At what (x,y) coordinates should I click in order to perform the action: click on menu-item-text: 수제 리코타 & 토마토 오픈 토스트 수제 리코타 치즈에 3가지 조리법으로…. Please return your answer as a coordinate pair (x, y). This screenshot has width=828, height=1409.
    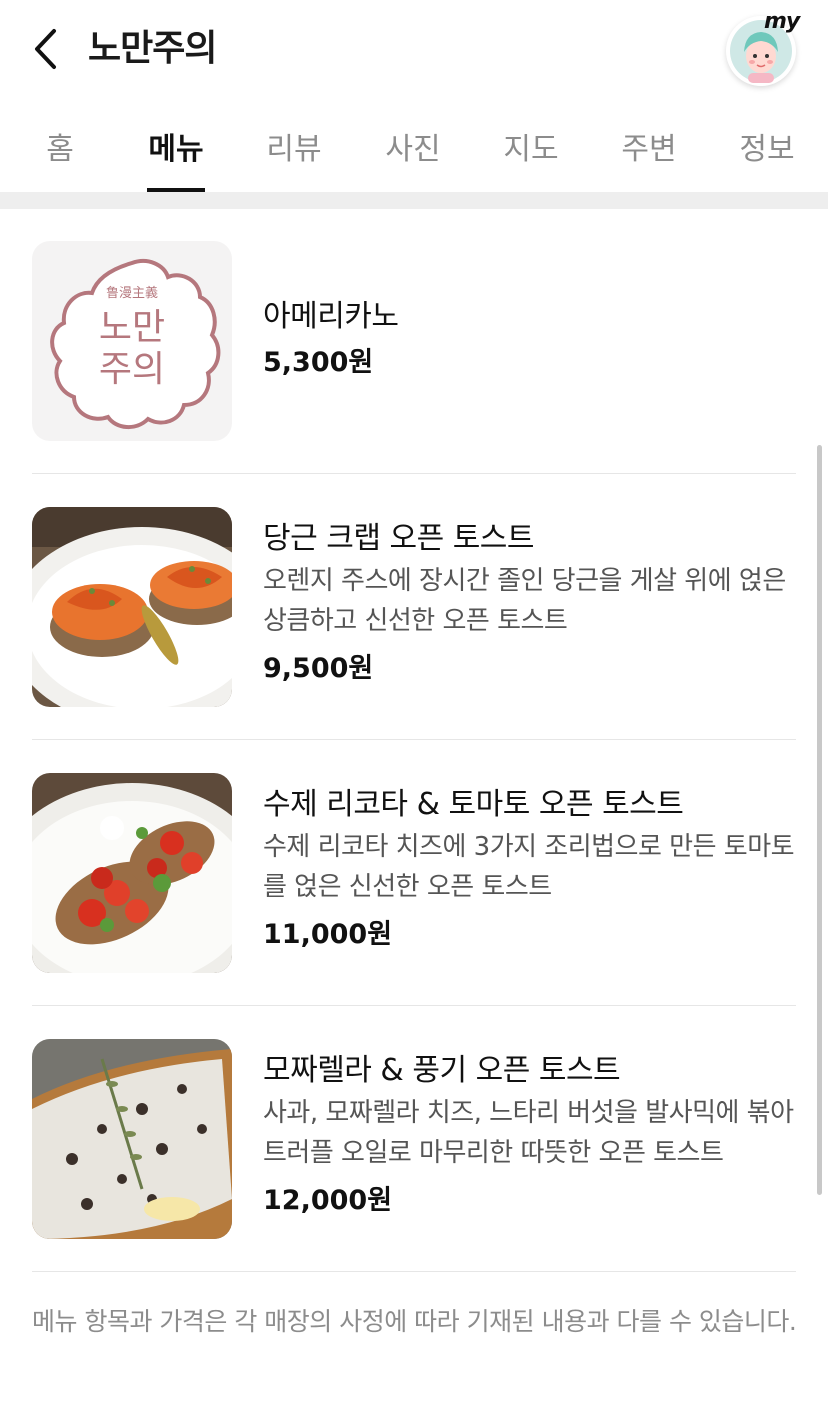
    Looking at the image, I should click on (533, 870).